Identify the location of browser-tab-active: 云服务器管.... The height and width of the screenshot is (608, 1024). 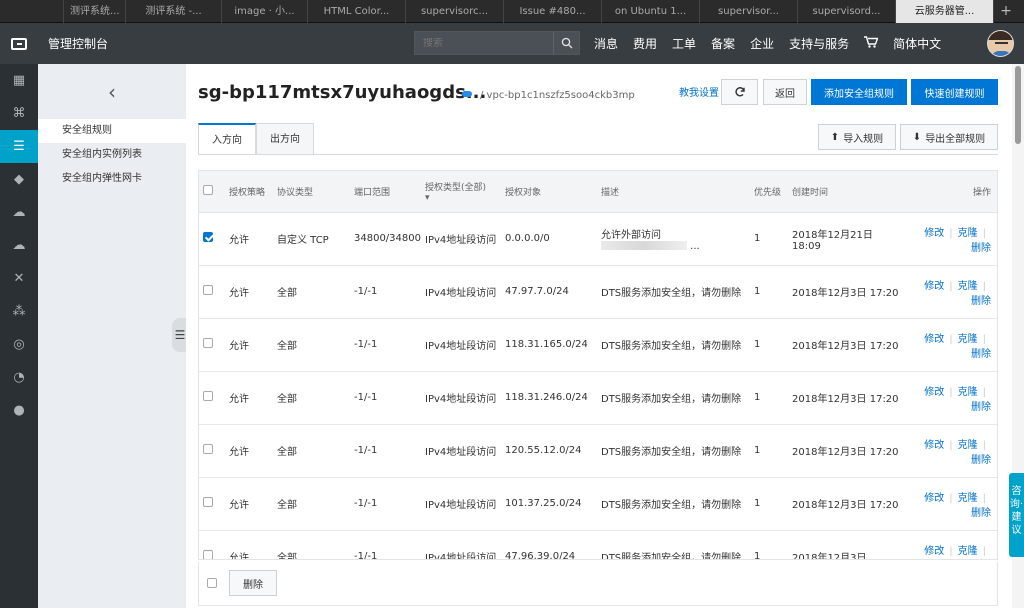
(945, 11).